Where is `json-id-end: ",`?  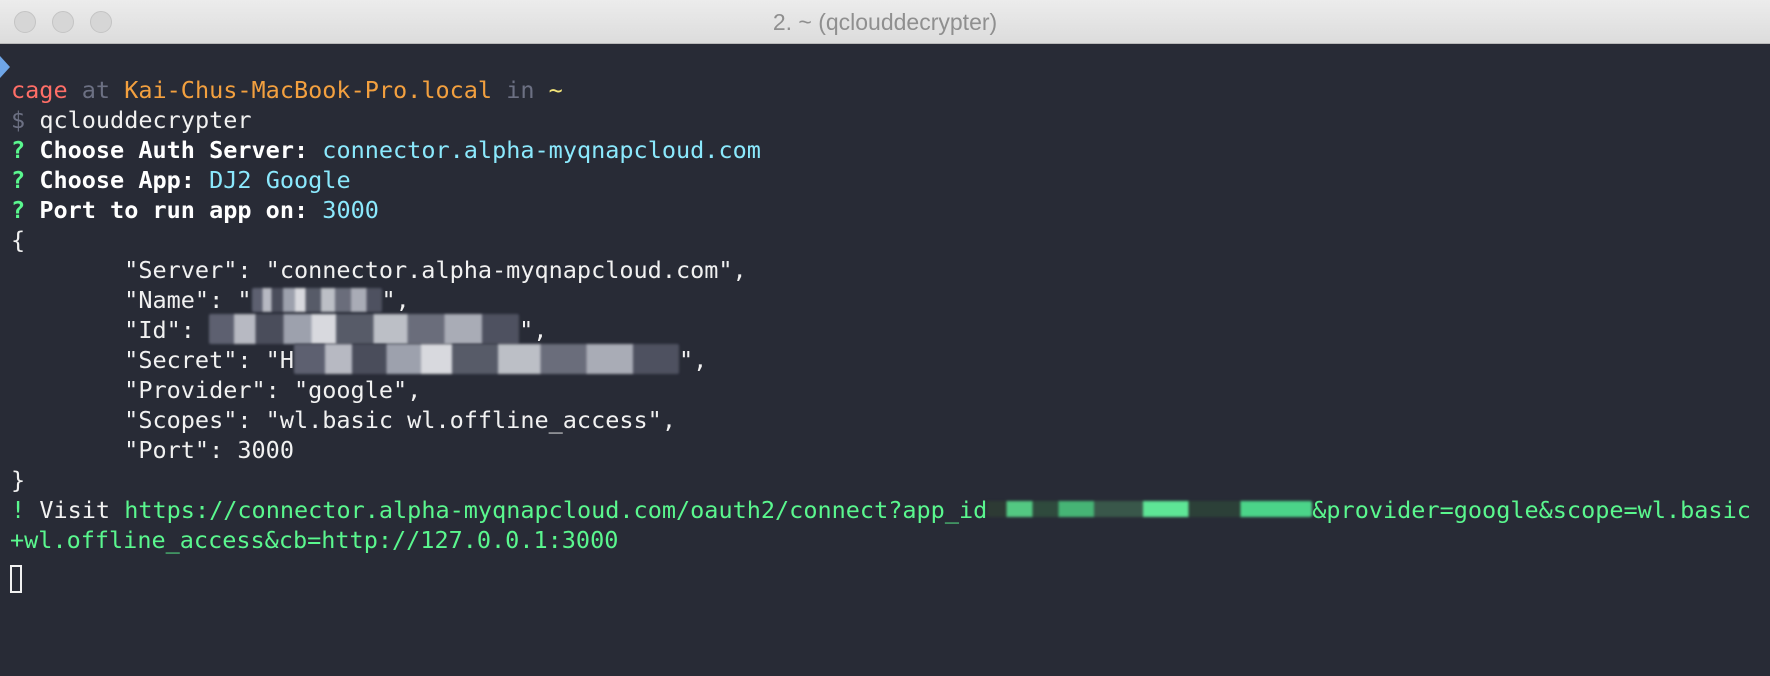 json-id-end: ", is located at coordinates (533, 330).